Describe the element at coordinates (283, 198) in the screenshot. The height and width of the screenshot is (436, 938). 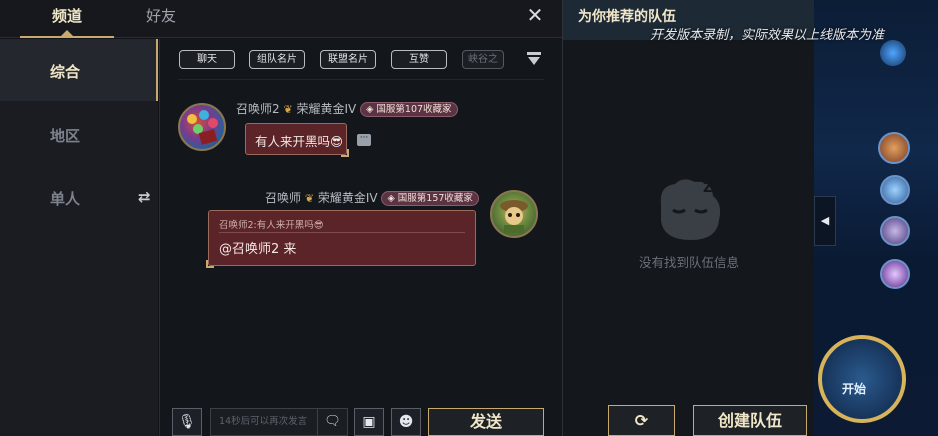
I see `sender-name: 召唤师` at that location.